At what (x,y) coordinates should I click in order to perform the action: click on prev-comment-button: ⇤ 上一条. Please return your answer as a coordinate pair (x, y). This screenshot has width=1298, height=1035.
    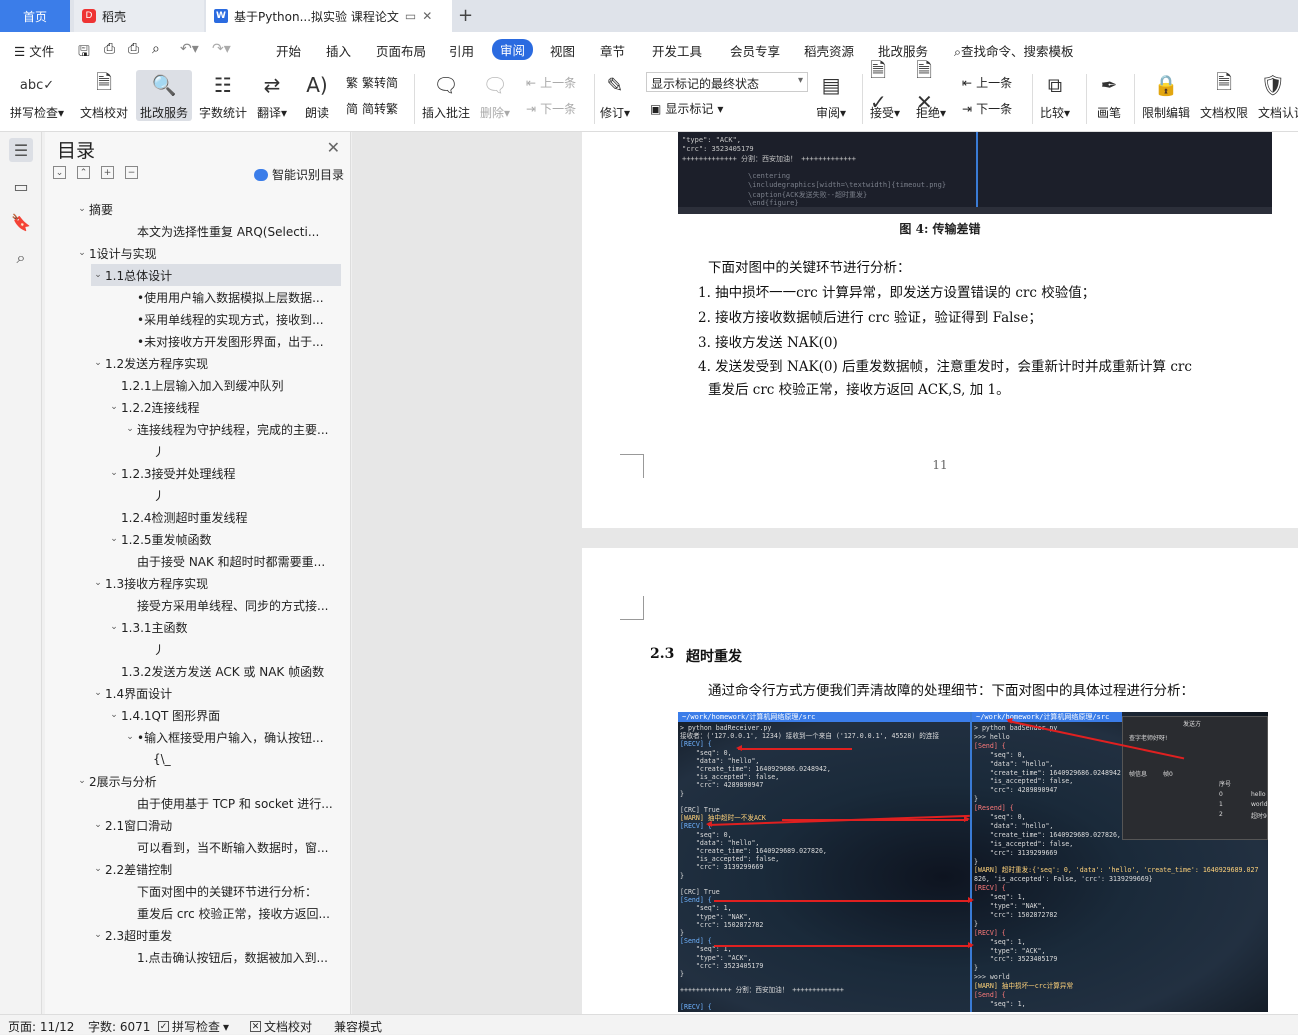
    Looking at the image, I should click on (551, 82).